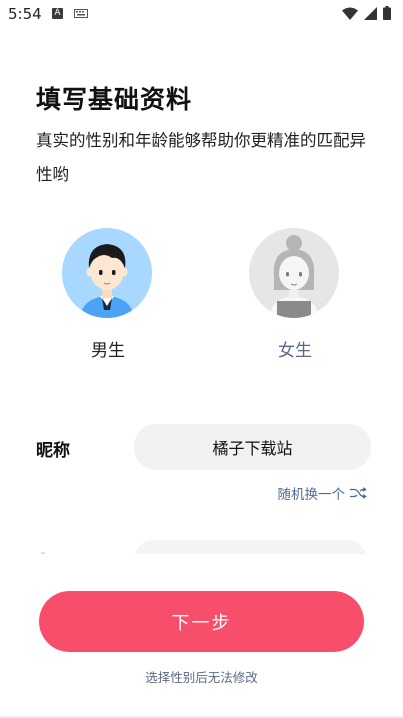 This screenshot has height=718, width=403. Describe the element at coordinates (107, 281) in the screenshot. I see `male-avatar-icon` at that location.